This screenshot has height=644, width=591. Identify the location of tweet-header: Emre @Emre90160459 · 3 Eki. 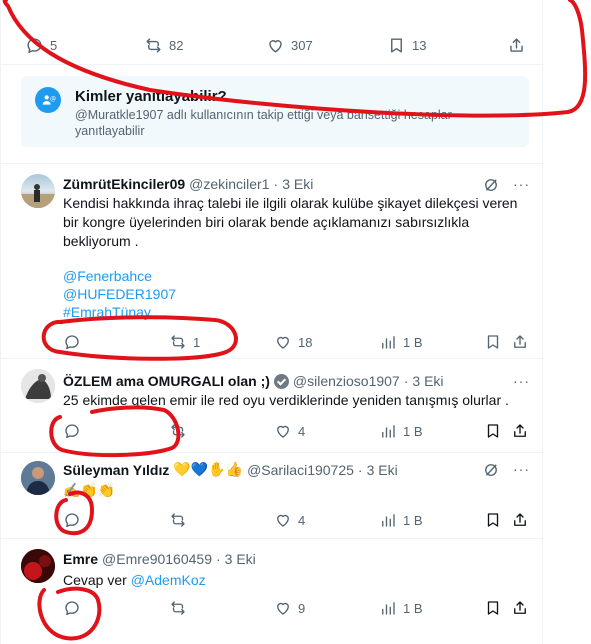
(159, 559).